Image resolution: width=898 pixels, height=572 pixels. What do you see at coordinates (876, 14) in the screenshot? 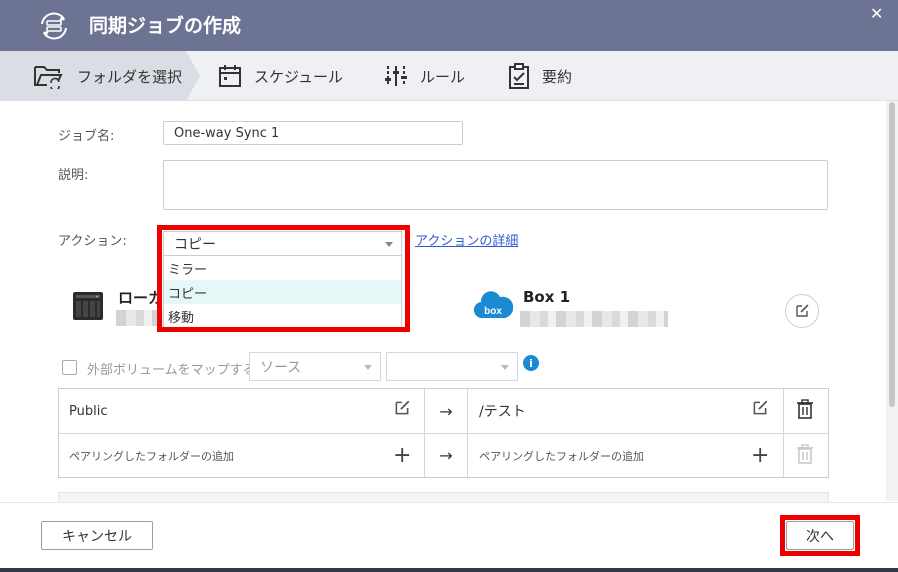
I see `close-icon: ✕` at bounding box center [876, 14].